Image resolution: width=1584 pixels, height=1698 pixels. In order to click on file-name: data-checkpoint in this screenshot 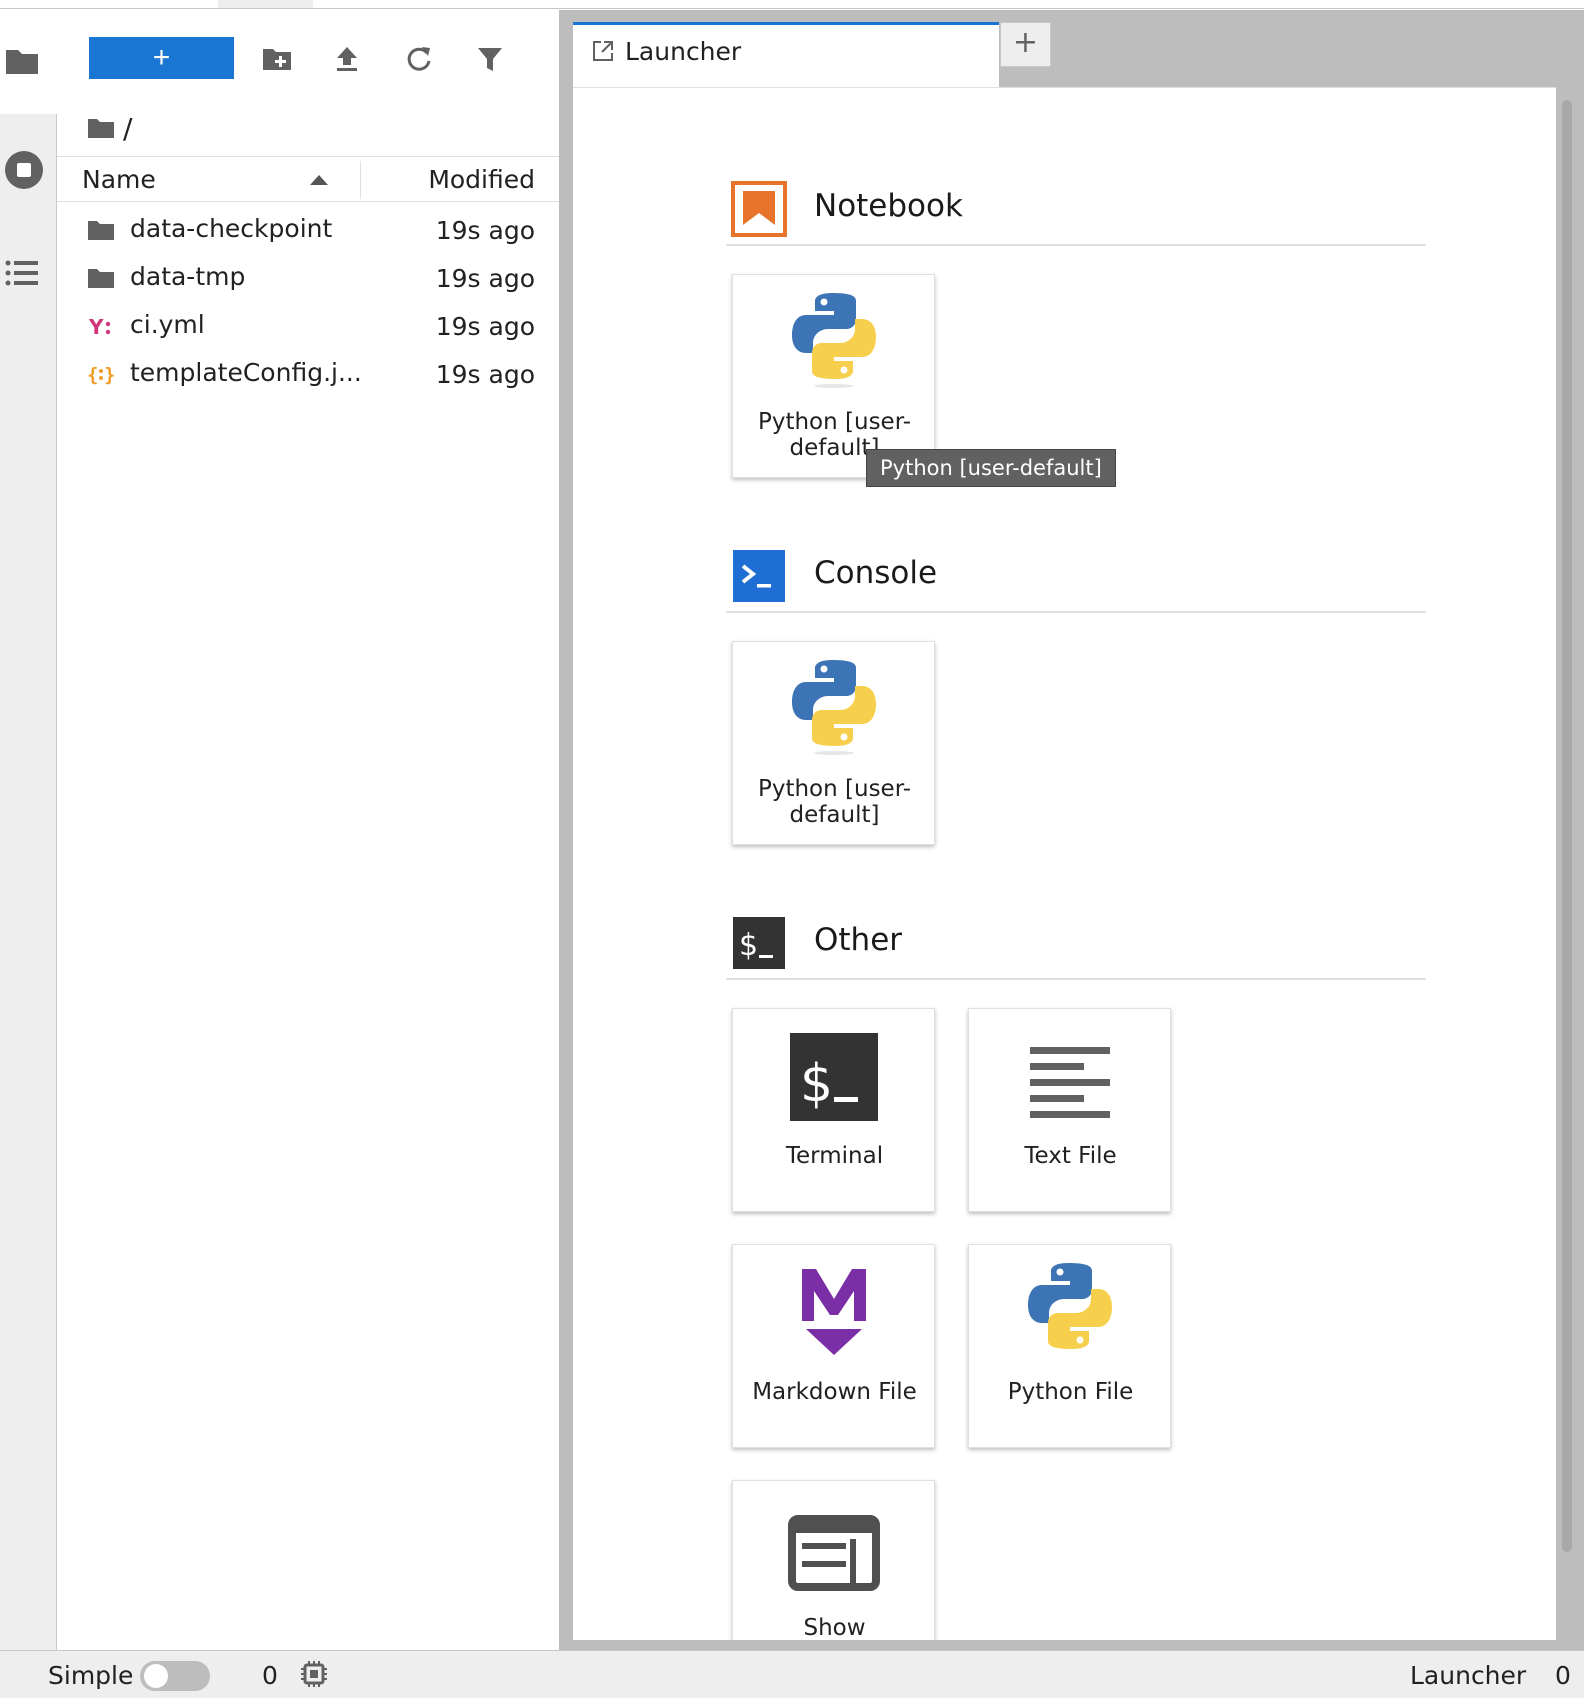, I will do `click(231, 228)`.